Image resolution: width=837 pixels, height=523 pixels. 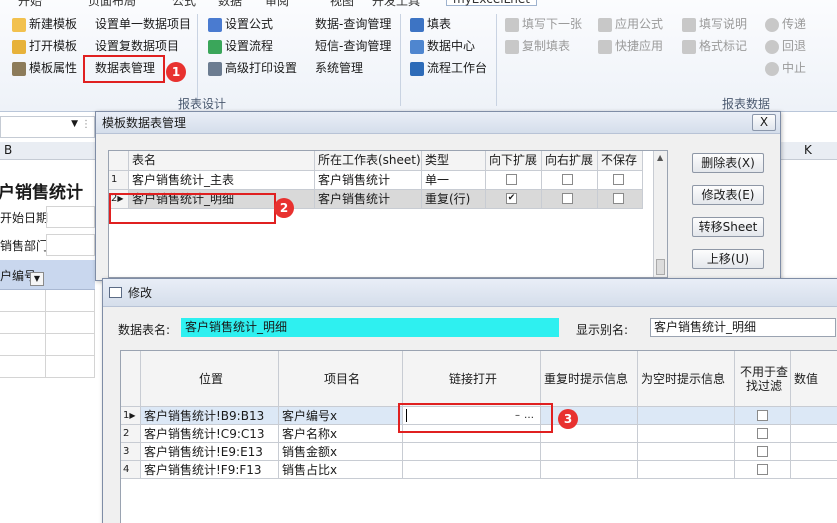 I want to click on start-date-cell, so click(x=70, y=217).